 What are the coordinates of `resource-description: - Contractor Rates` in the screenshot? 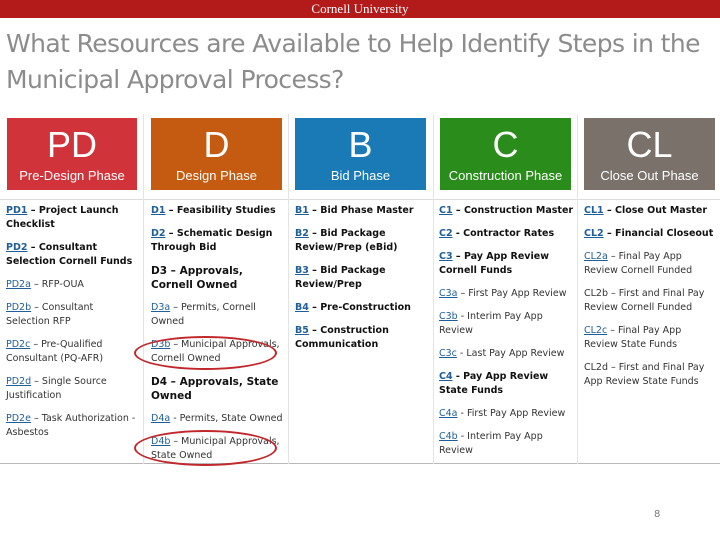 It's located at (503, 233).